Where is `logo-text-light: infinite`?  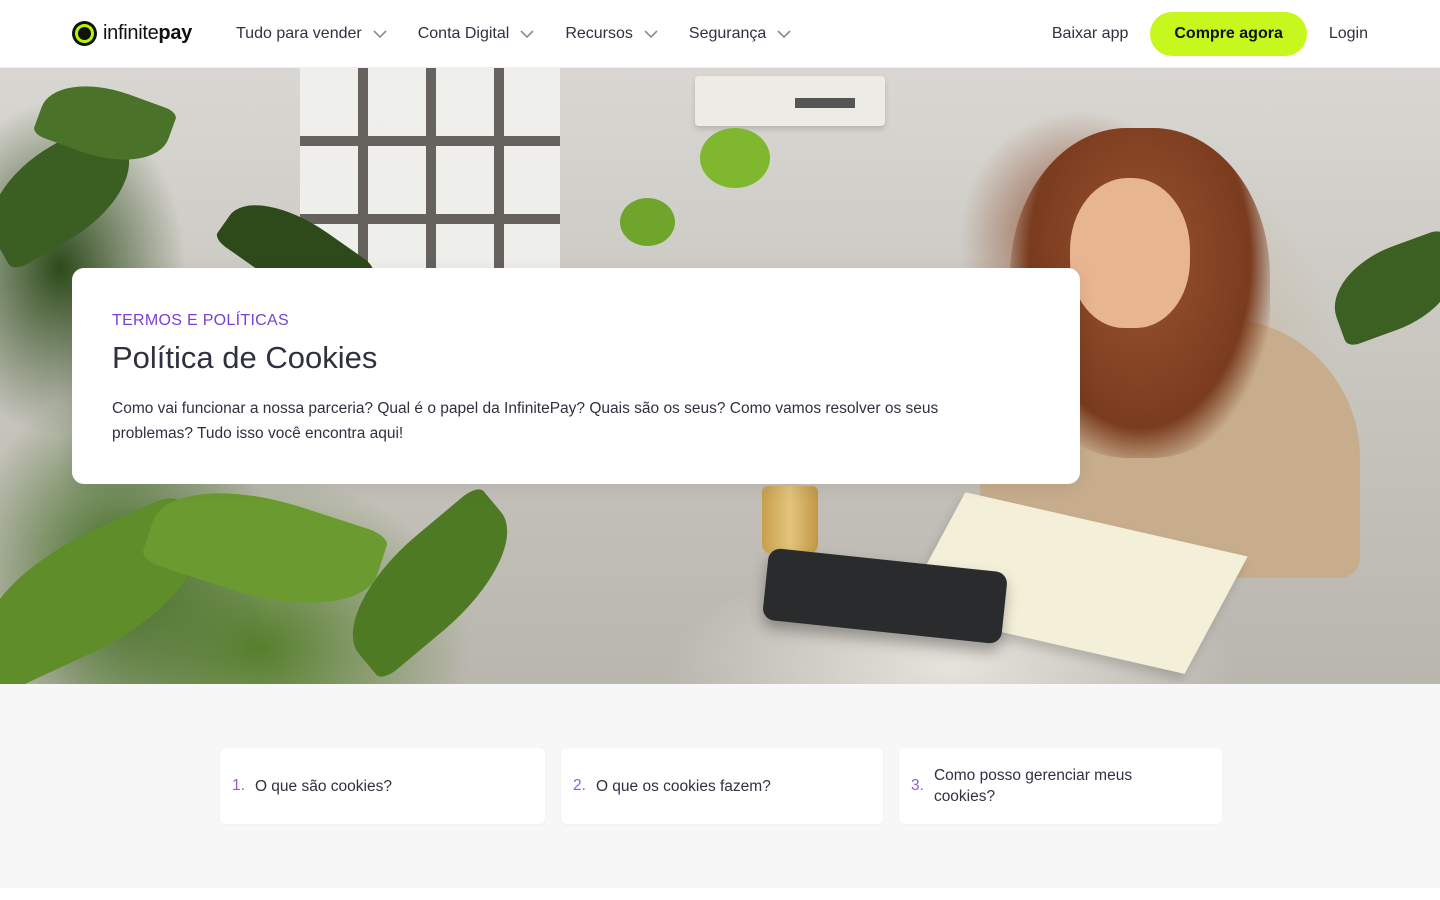
logo-text-light: infinite is located at coordinates (131, 33).